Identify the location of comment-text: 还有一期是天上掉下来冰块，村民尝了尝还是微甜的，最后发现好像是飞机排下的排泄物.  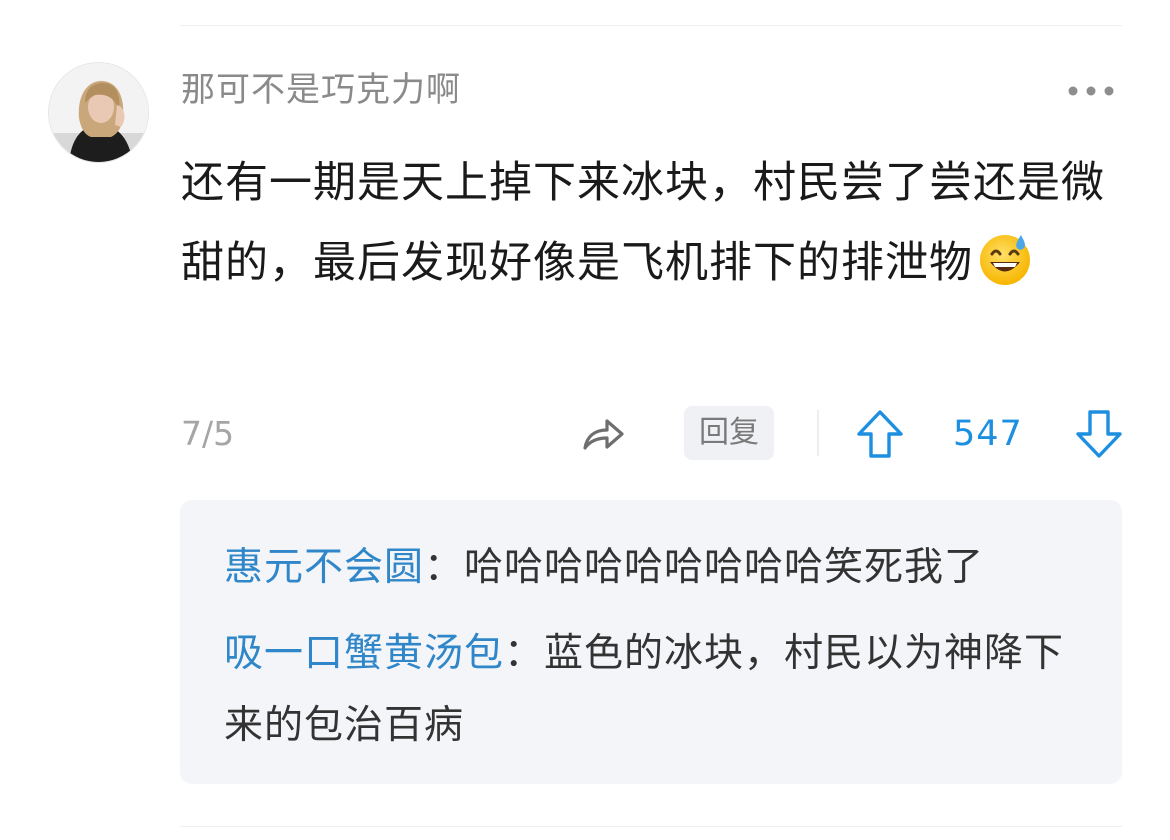
(643, 223).